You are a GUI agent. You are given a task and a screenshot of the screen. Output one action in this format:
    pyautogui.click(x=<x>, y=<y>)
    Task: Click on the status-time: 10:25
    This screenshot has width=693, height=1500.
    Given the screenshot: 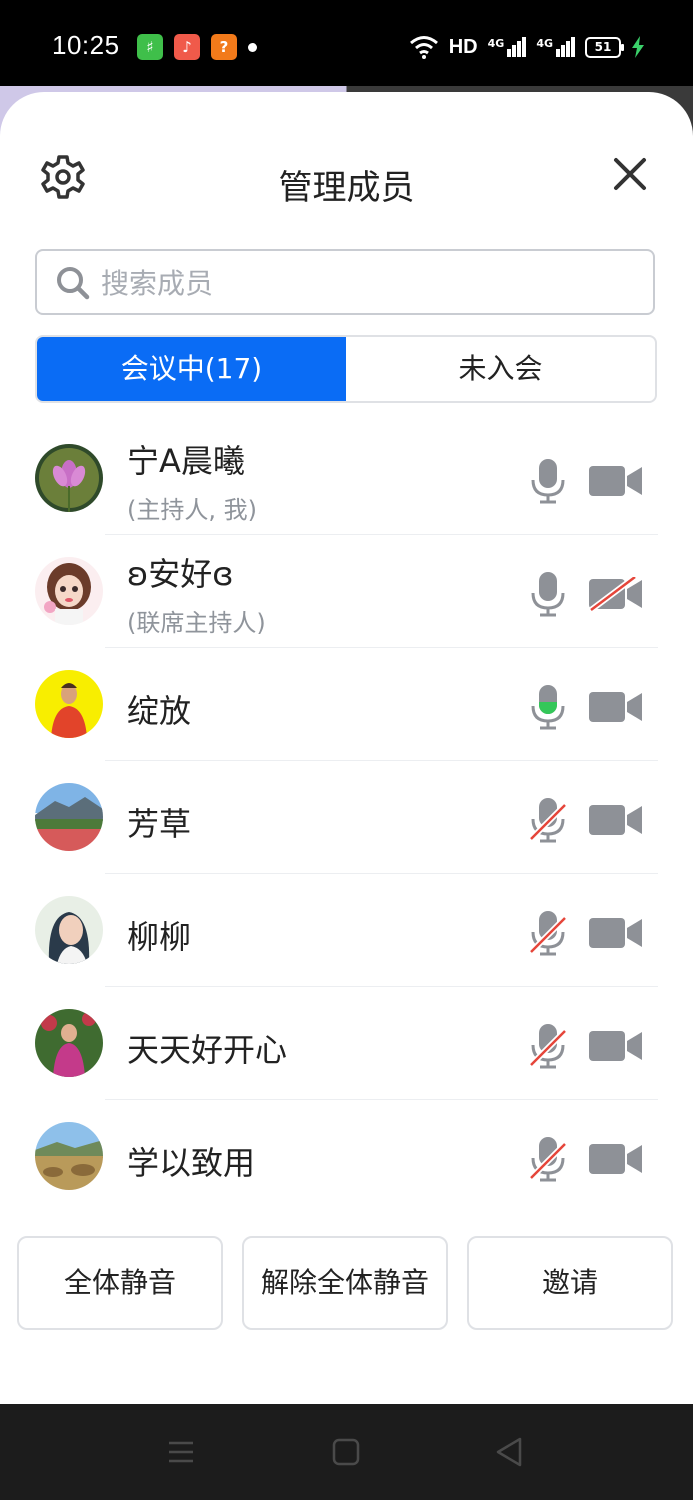 What is the action you would take?
    pyautogui.click(x=86, y=45)
    